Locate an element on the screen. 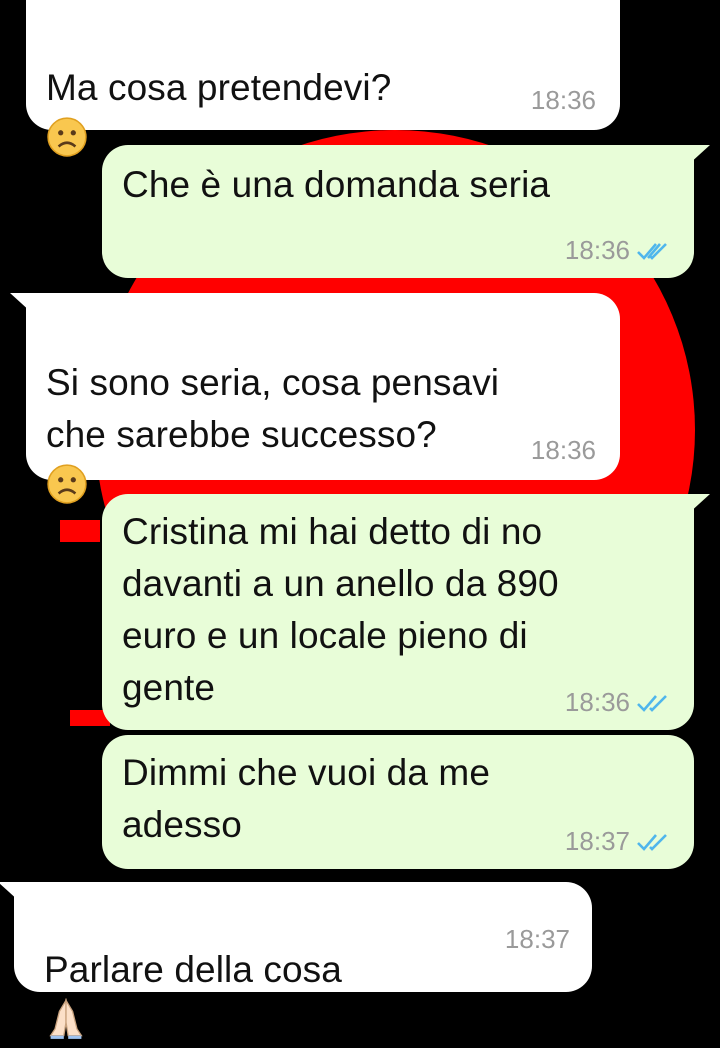  message-text: Che è una domanda seria is located at coordinates (336, 184).